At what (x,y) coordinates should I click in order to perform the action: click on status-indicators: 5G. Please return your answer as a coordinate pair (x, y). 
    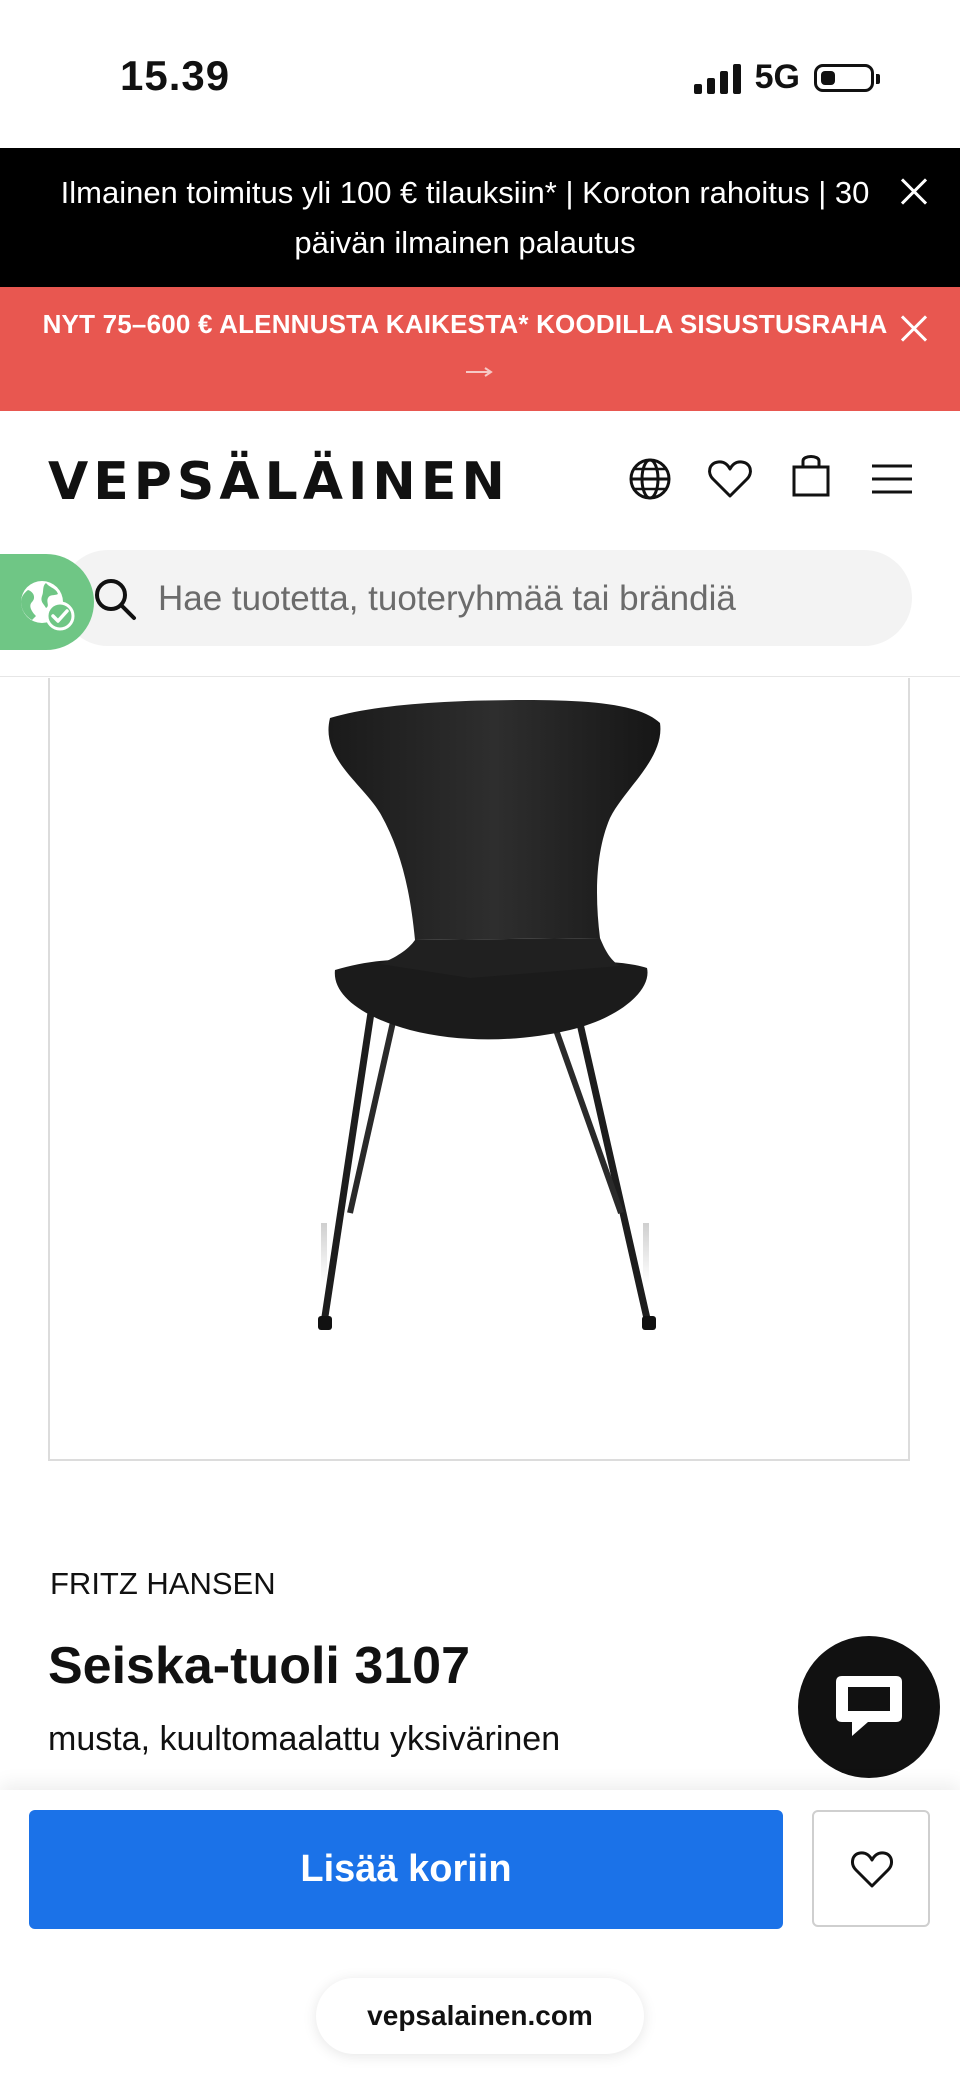
    Looking at the image, I should click on (786, 77).